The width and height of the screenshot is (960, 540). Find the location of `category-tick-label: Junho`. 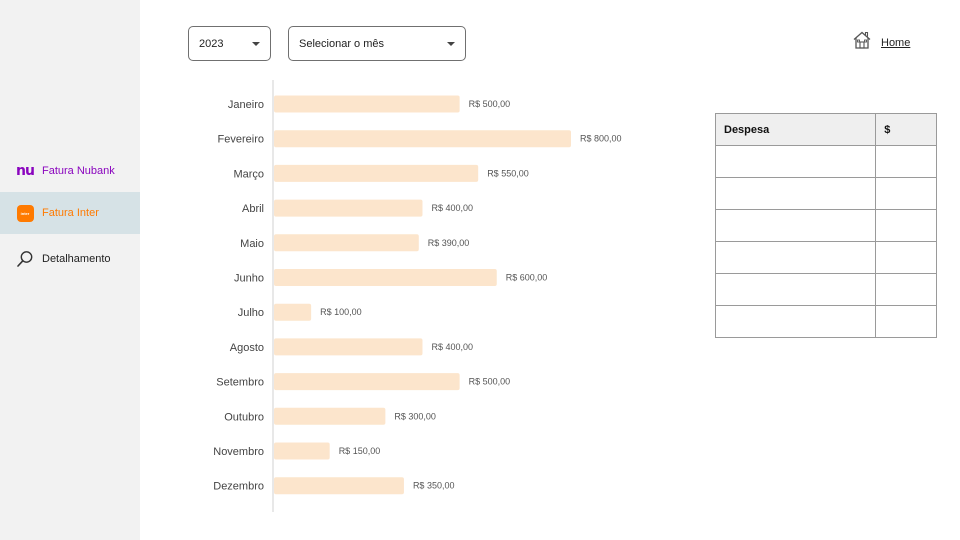

category-tick-label: Junho is located at coordinates (249, 279).